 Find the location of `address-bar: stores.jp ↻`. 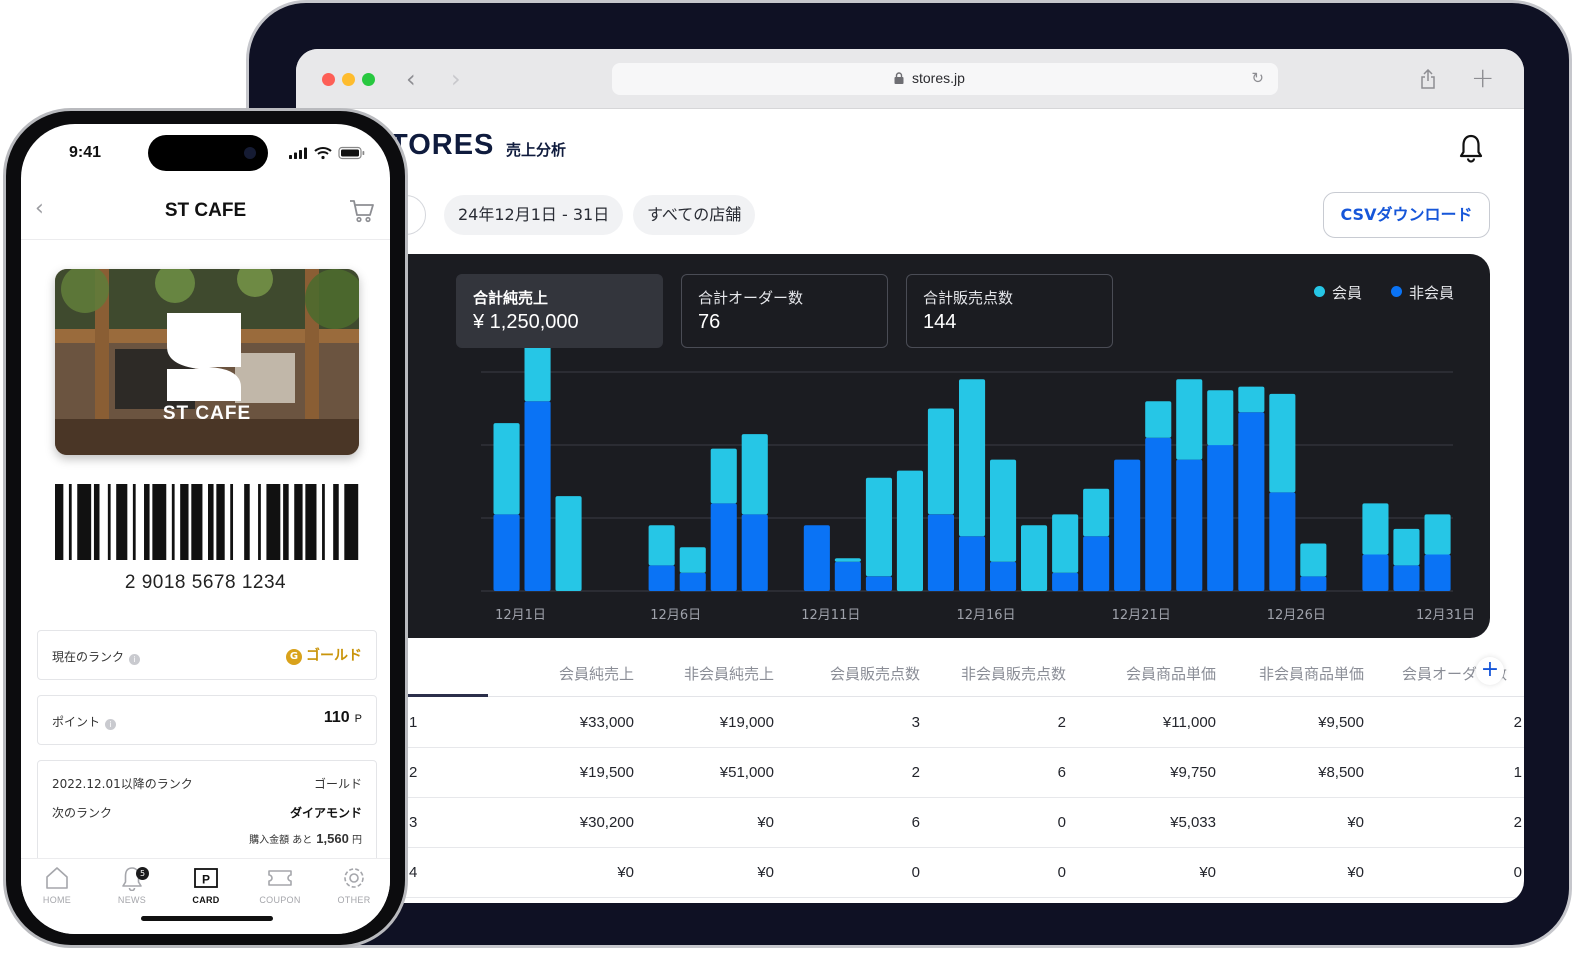

address-bar: stores.jp ↻ is located at coordinates (945, 79).